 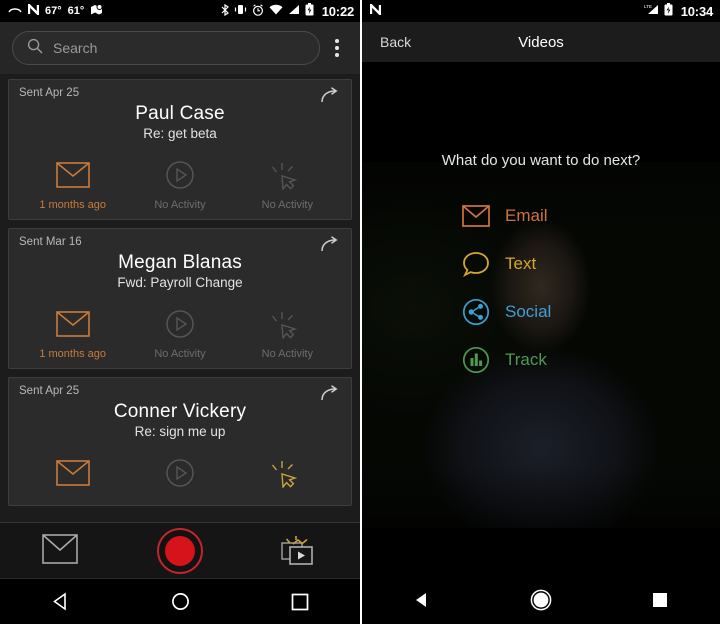 What do you see at coordinates (180, 262) in the screenshot?
I see `card-contact-name: Megan Blanas` at bounding box center [180, 262].